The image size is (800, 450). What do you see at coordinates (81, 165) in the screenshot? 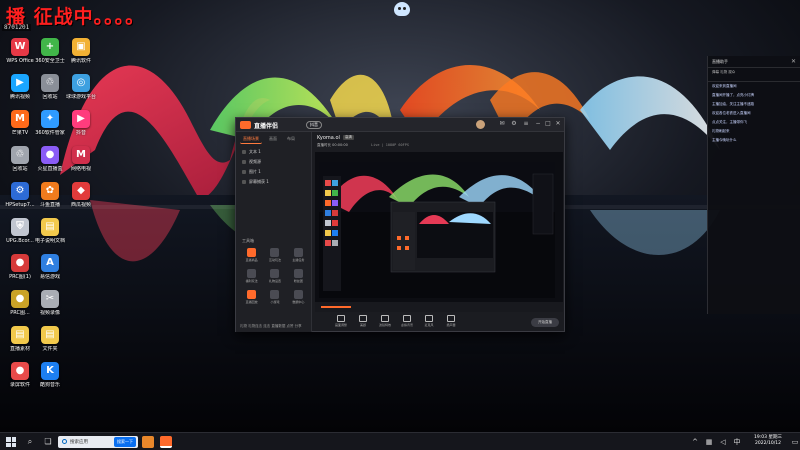
I see `desktop-icon: M 网络电视` at bounding box center [81, 165].